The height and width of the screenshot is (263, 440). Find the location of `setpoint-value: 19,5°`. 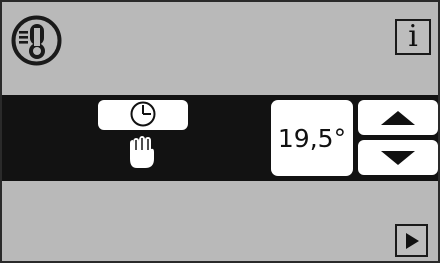

setpoint-value: 19,5° is located at coordinates (312, 138).